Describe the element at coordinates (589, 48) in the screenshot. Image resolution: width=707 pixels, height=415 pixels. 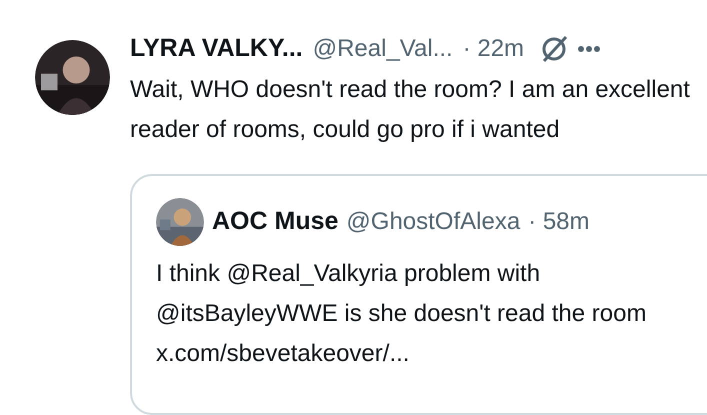
I see `more-icon` at that location.